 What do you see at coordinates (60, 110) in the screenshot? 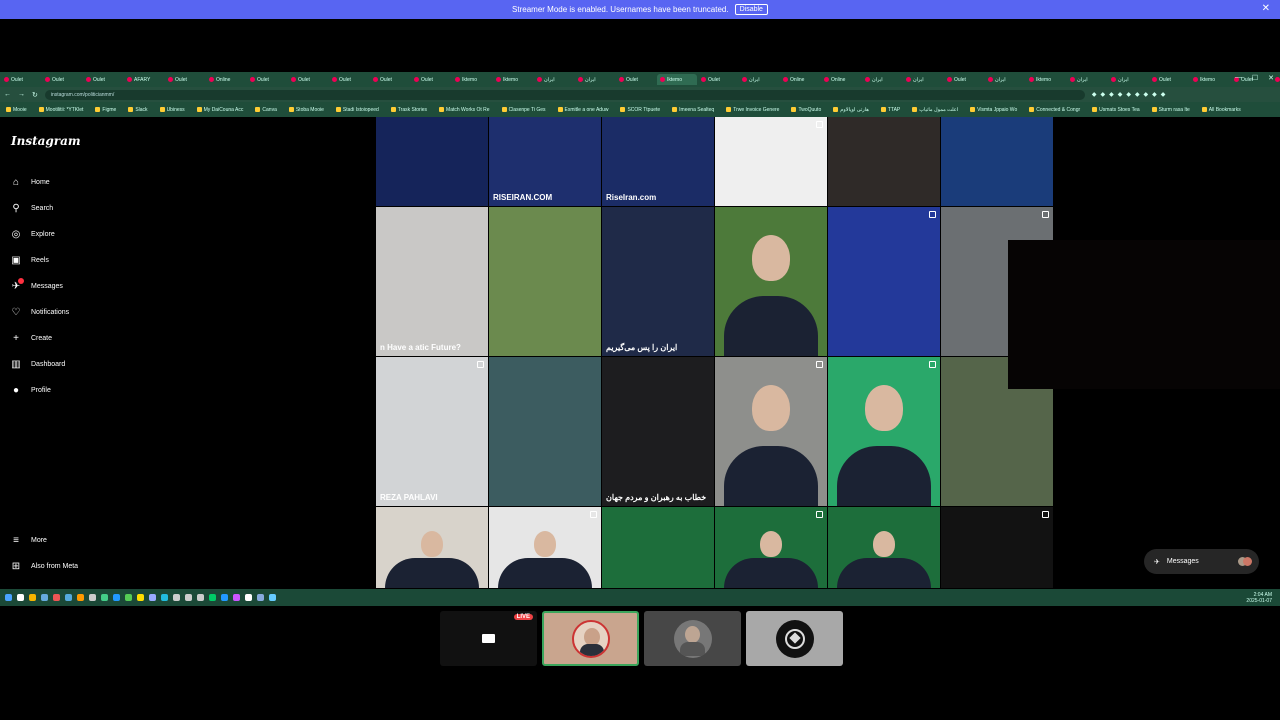
I see `bookmark-item: Mootilitii: *YTKlet` at bounding box center [60, 110].